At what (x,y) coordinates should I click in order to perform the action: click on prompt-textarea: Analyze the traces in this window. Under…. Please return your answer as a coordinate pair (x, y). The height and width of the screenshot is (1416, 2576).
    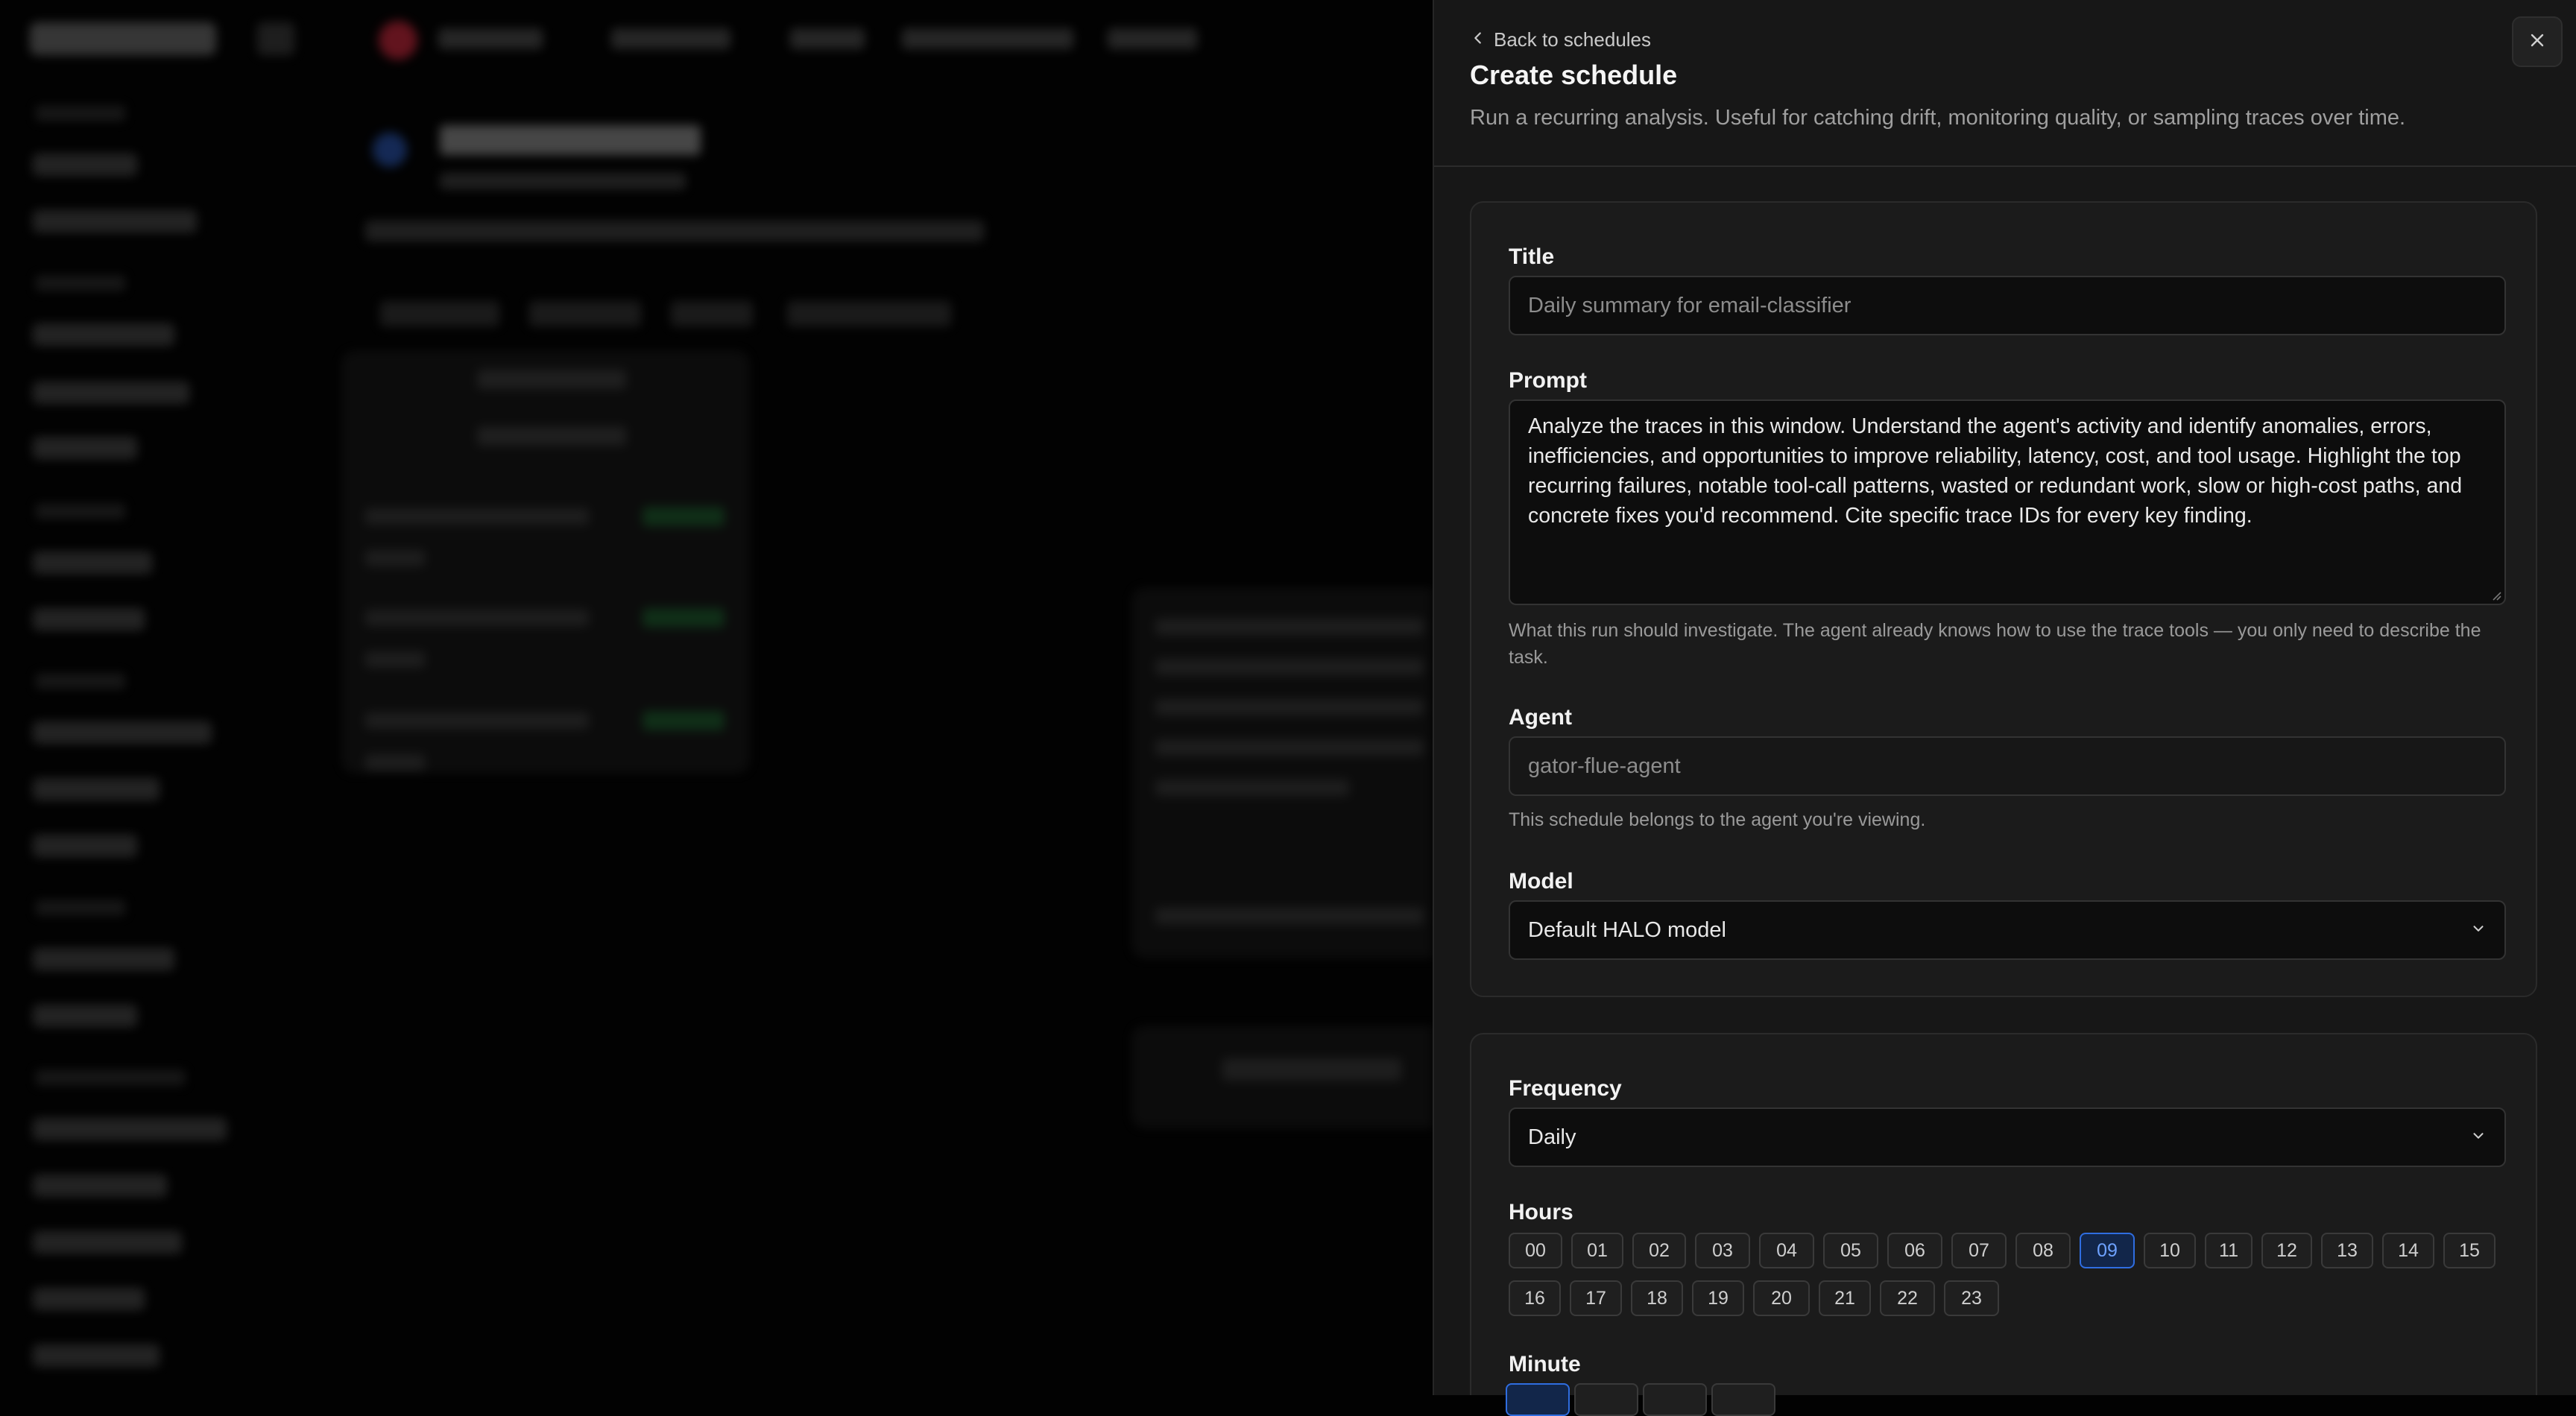
    Looking at the image, I should click on (2007, 502).